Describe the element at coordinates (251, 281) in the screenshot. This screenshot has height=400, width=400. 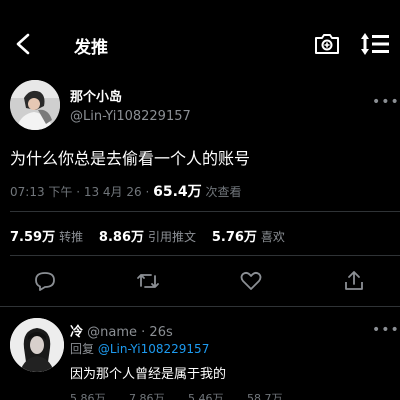
I see `like-icon` at that location.